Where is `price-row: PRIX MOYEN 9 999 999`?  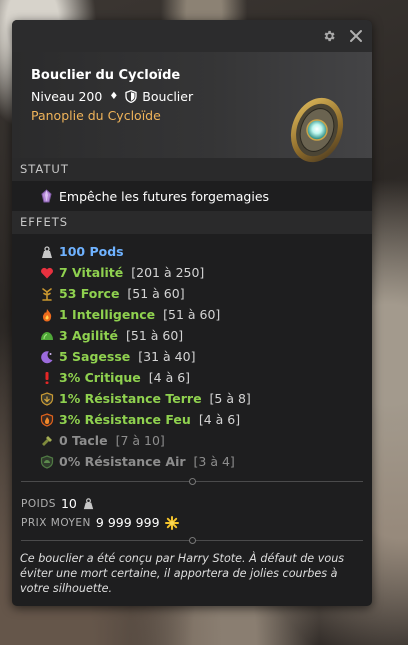
price-row: PRIX MOYEN 9 999 999 is located at coordinates (196, 522).